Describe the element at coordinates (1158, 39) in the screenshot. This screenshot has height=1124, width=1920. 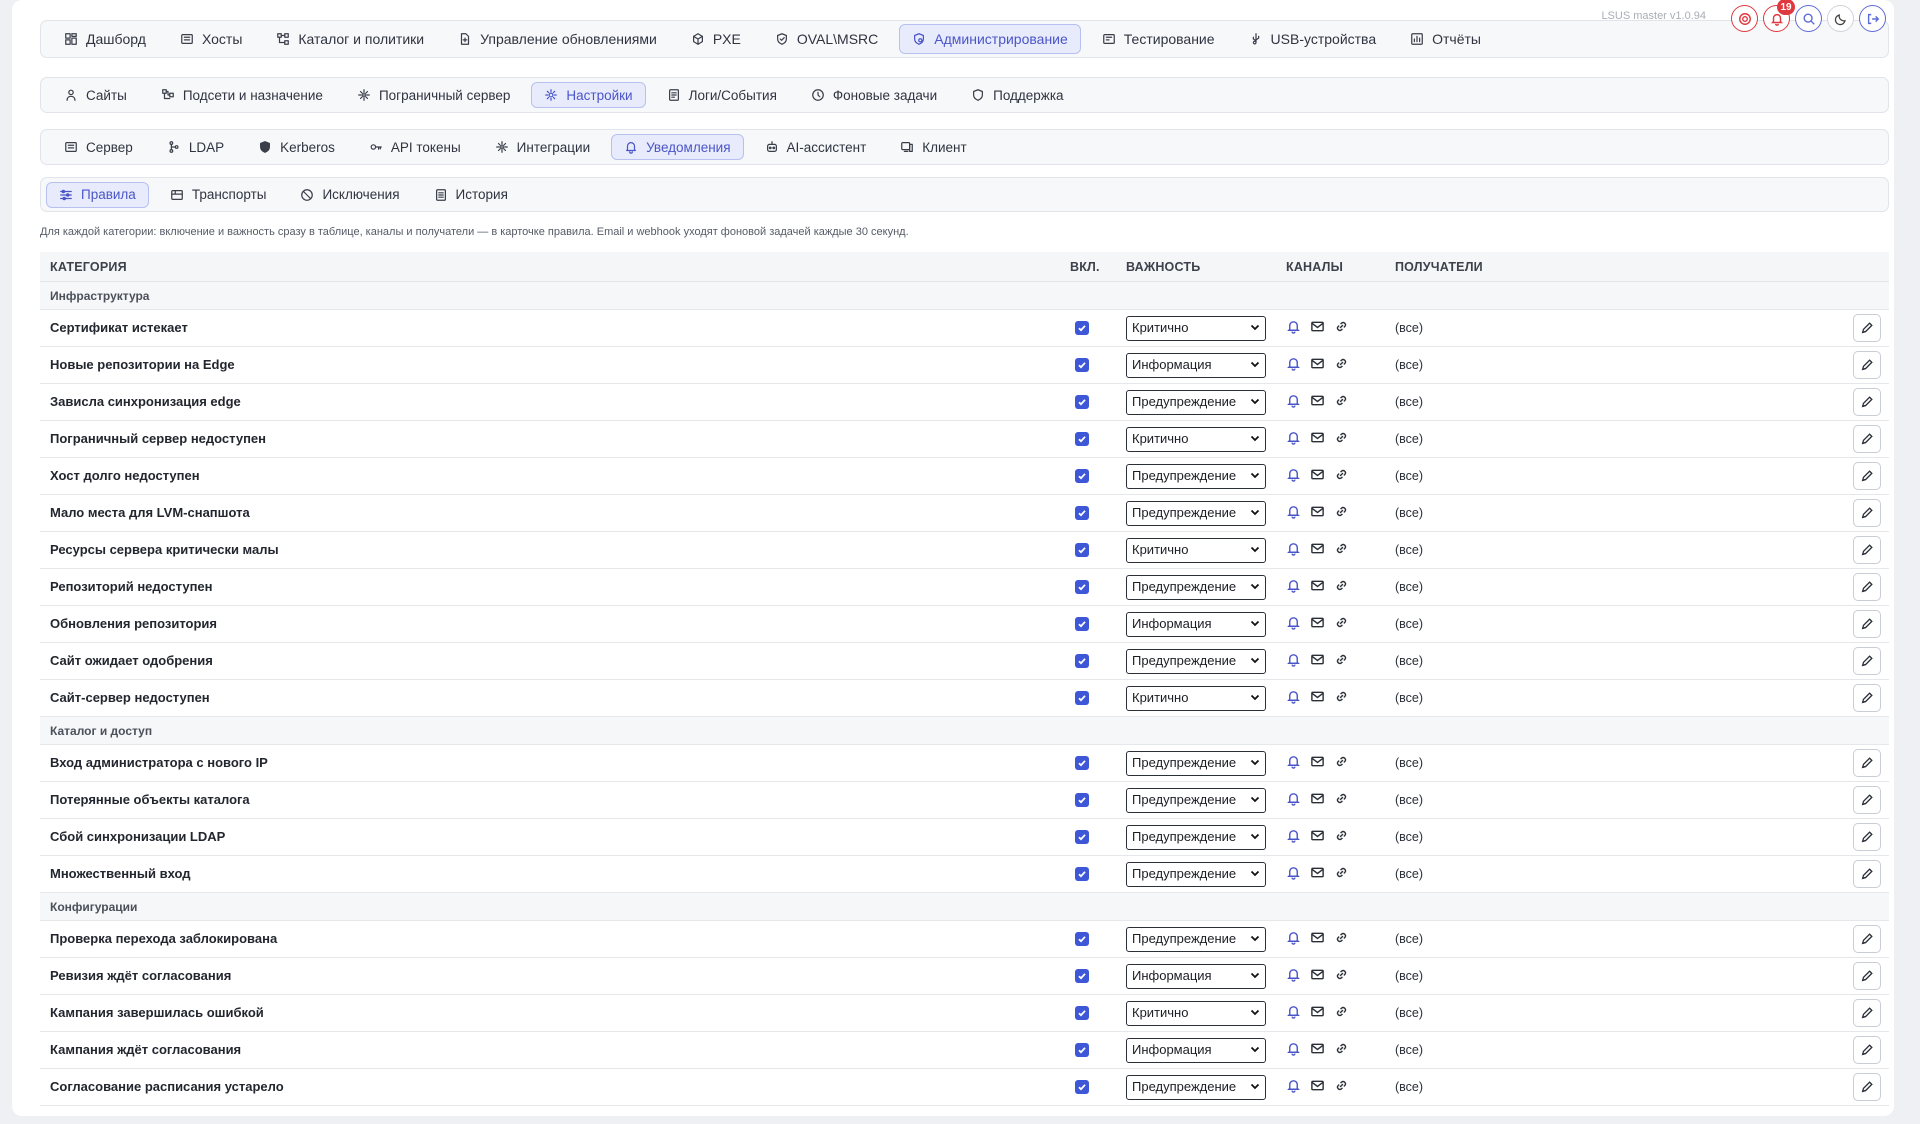
I see `top-nav-item-7: Тестирование` at that location.